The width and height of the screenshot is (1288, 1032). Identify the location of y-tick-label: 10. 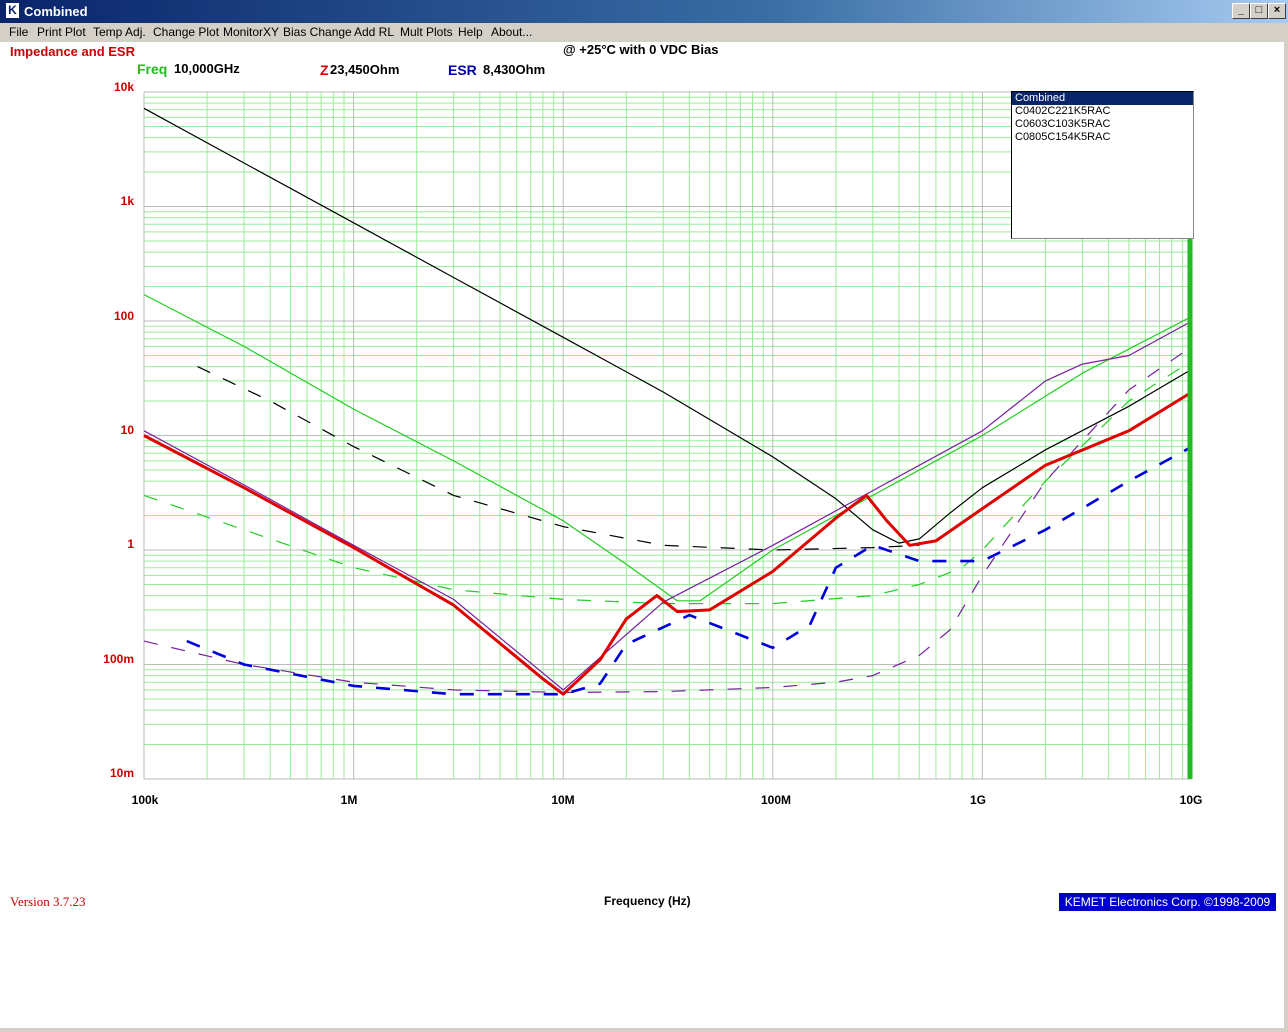
(127, 430).